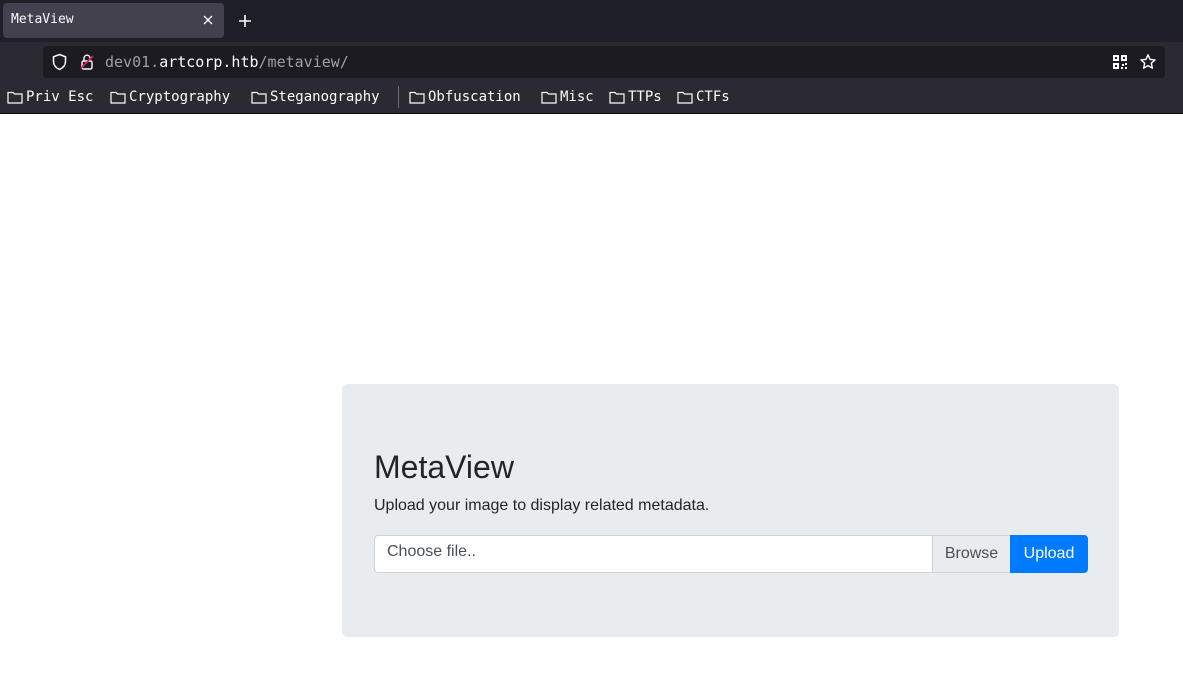 The width and height of the screenshot is (1183, 673). I want to click on bookmark-separator, so click(398, 97).